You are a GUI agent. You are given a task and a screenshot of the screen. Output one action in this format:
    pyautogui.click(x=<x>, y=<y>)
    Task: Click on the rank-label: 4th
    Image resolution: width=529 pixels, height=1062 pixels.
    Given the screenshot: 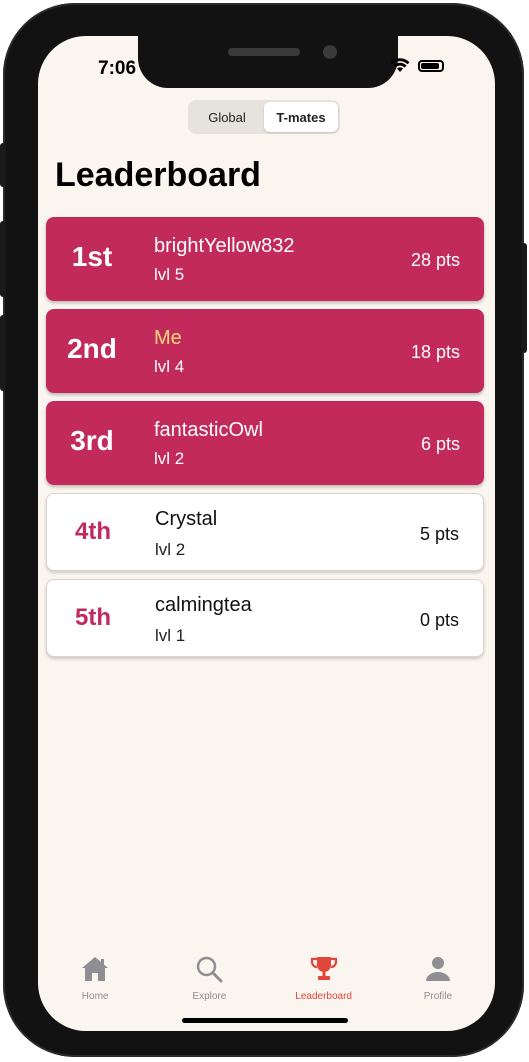 What is the action you would take?
    pyautogui.click(x=93, y=531)
    